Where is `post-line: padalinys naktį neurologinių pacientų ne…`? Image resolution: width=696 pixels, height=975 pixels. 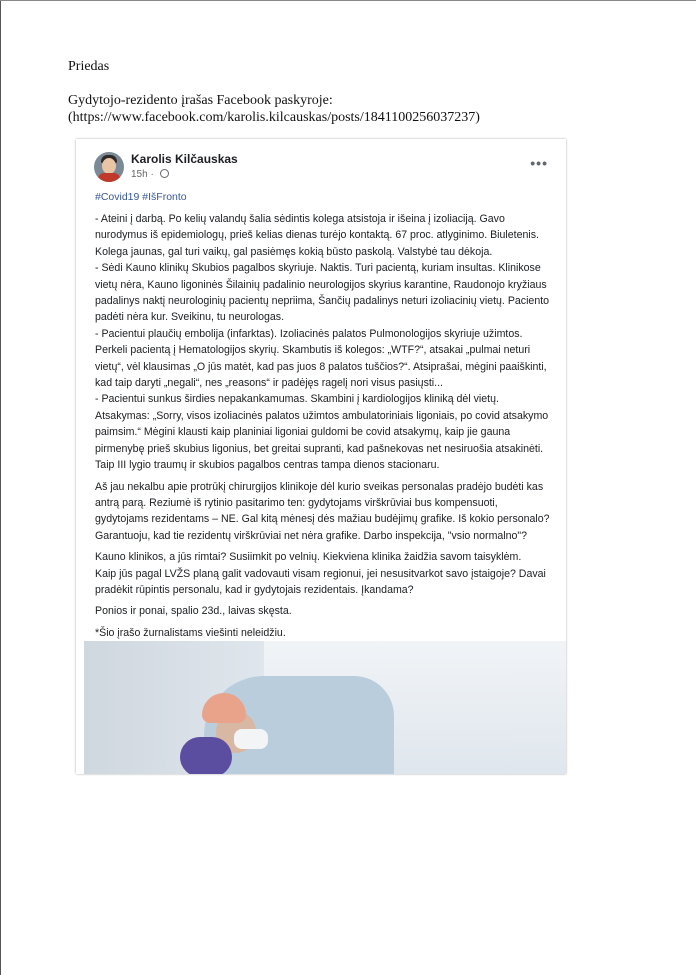
post-line: padalinys naktį neurologinių pacientų ne… is located at coordinates (322, 301).